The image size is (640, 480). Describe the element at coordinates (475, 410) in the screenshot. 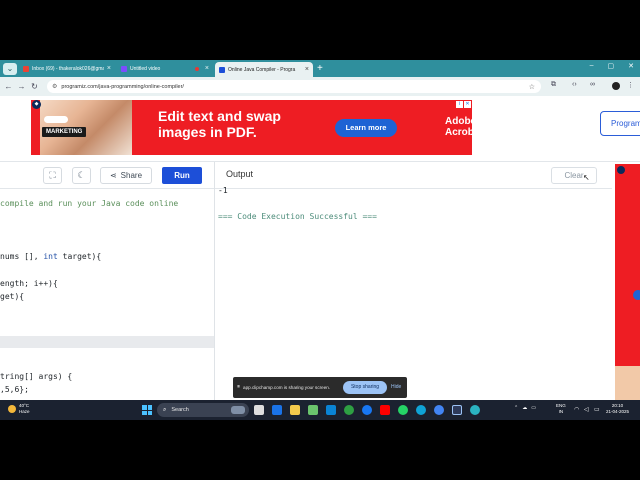

I see `clipchamp-app-icon` at that location.